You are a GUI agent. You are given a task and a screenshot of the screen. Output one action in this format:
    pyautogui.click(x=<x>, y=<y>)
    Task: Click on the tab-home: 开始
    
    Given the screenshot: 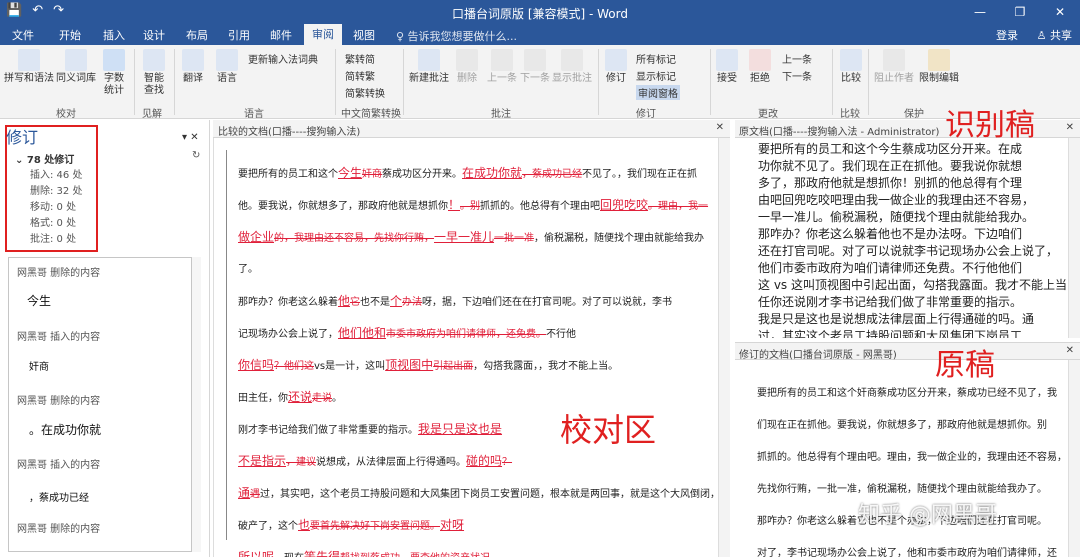 What is the action you would take?
    pyautogui.click(x=70, y=35)
    